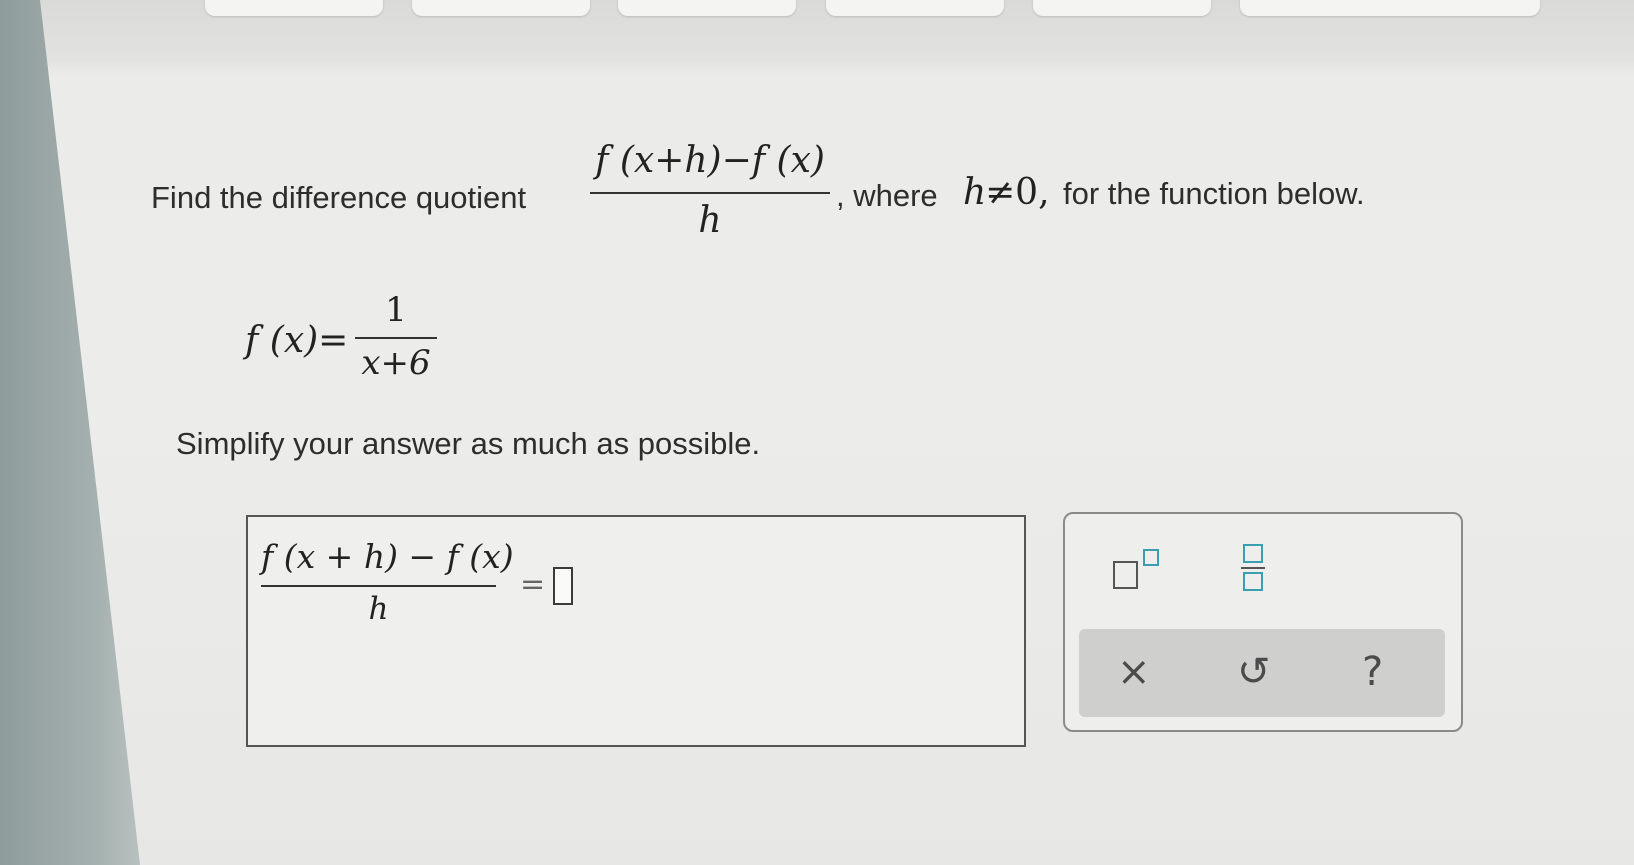 The width and height of the screenshot is (1634, 865). Describe the element at coordinates (533, 584) in the screenshot. I see `equals-sign: =` at that location.